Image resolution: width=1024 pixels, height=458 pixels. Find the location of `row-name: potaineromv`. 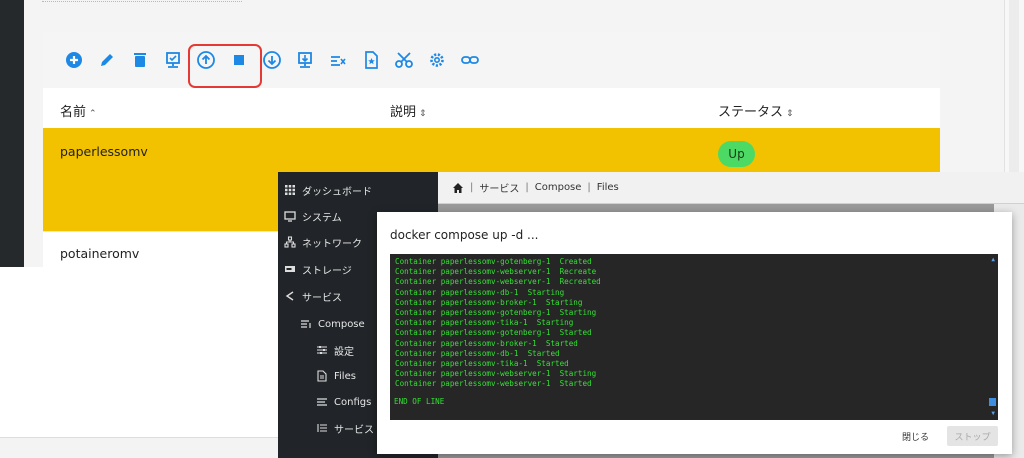

row-name: potaineromv is located at coordinates (100, 253).